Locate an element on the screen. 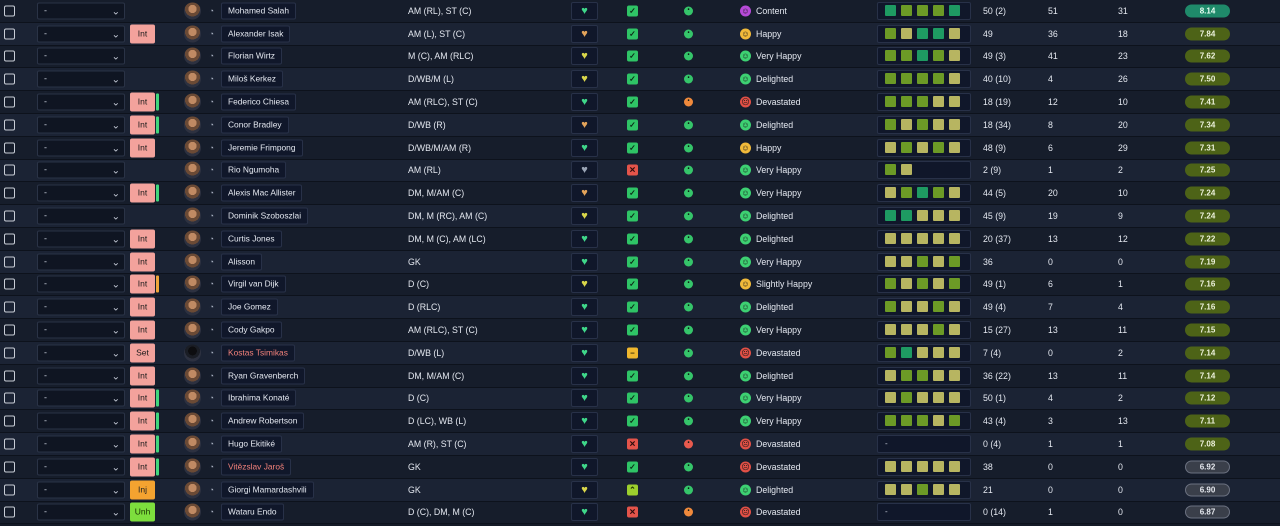 The width and height of the screenshot is (1280, 526). player-name: Jeremie Frimpong is located at coordinates (262, 148).